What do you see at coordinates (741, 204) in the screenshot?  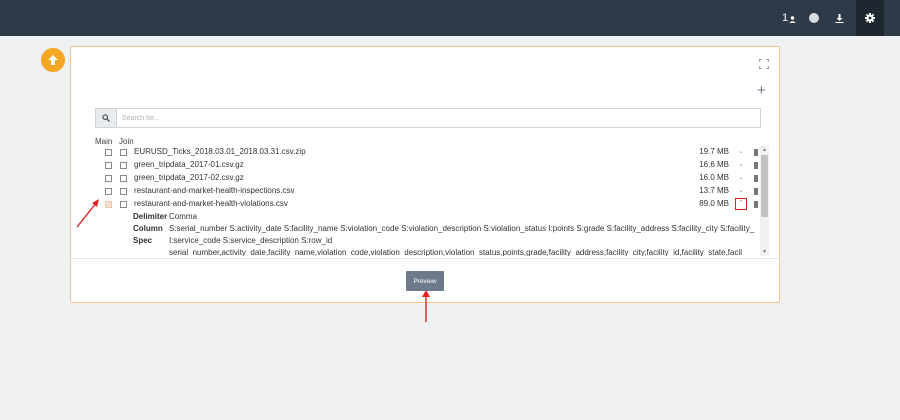 I see `annotation-highlight-box` at bounding box center [741, 204].